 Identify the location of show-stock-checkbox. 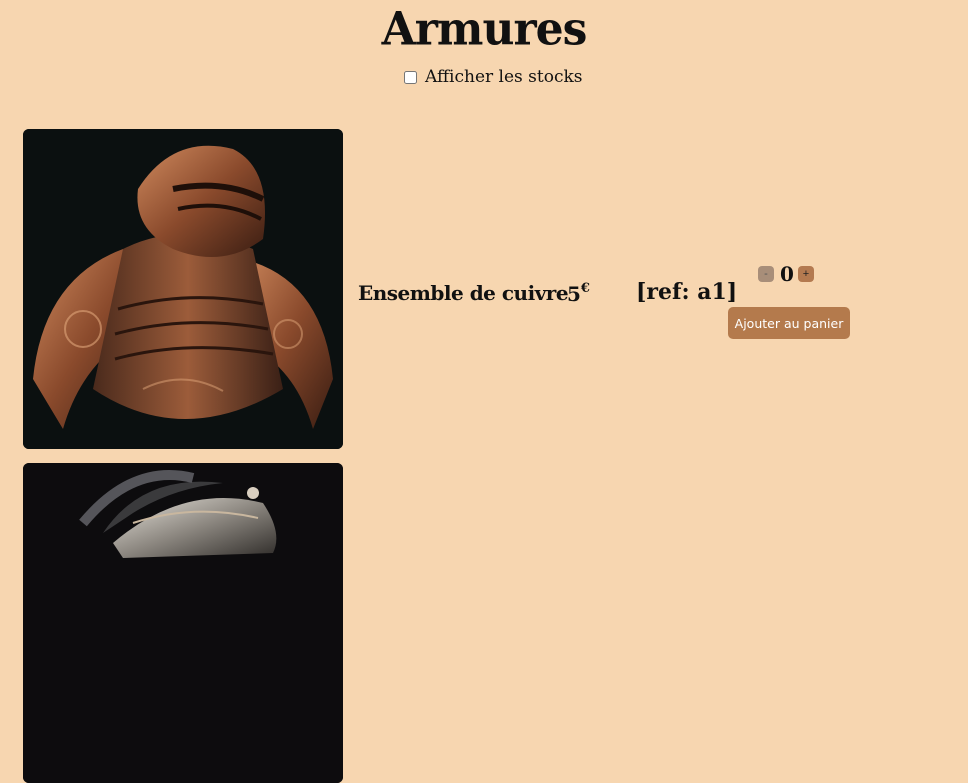
(410, 77).